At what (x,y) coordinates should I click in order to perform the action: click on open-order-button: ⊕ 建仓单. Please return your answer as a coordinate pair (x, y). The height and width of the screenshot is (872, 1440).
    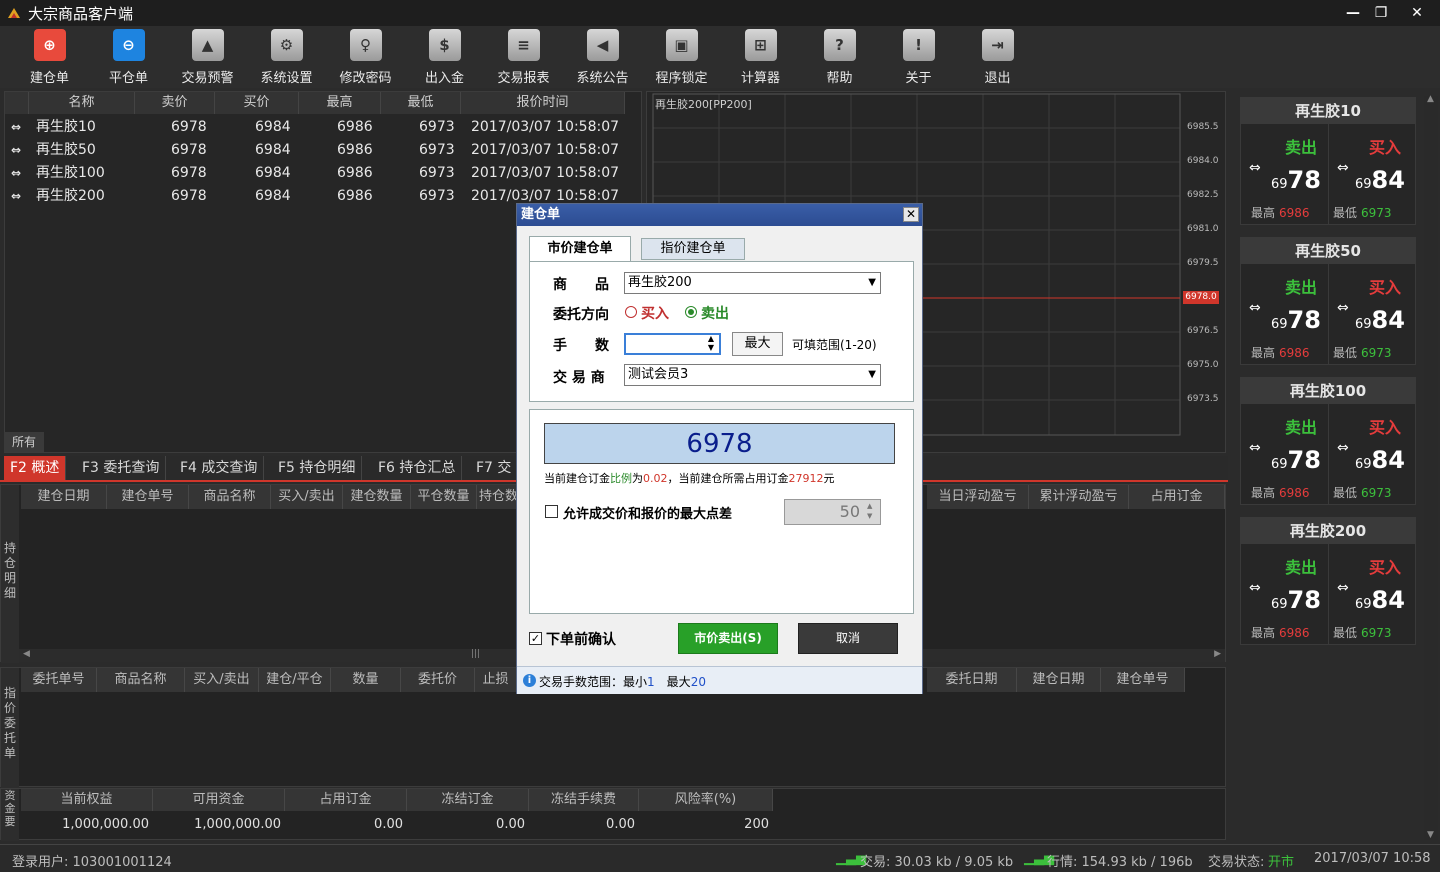
    Looking at the image, I should click on (49, 57).